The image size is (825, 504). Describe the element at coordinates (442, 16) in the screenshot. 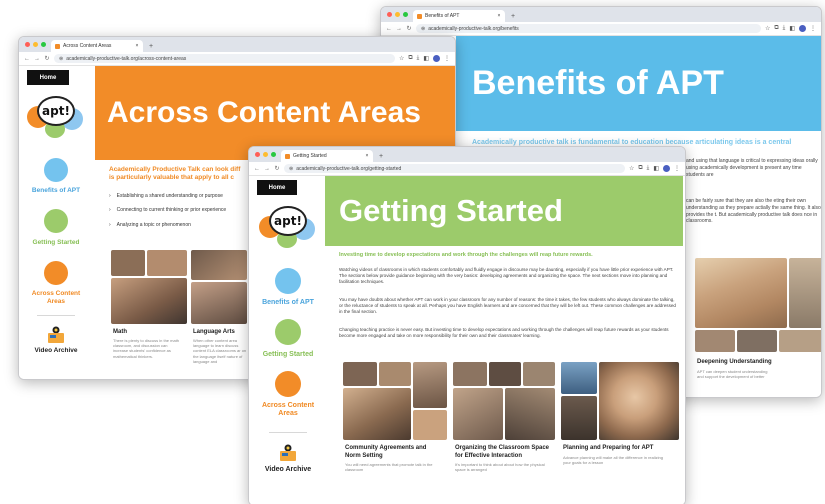

I see `tab-title: Benefits of APT` at that location.